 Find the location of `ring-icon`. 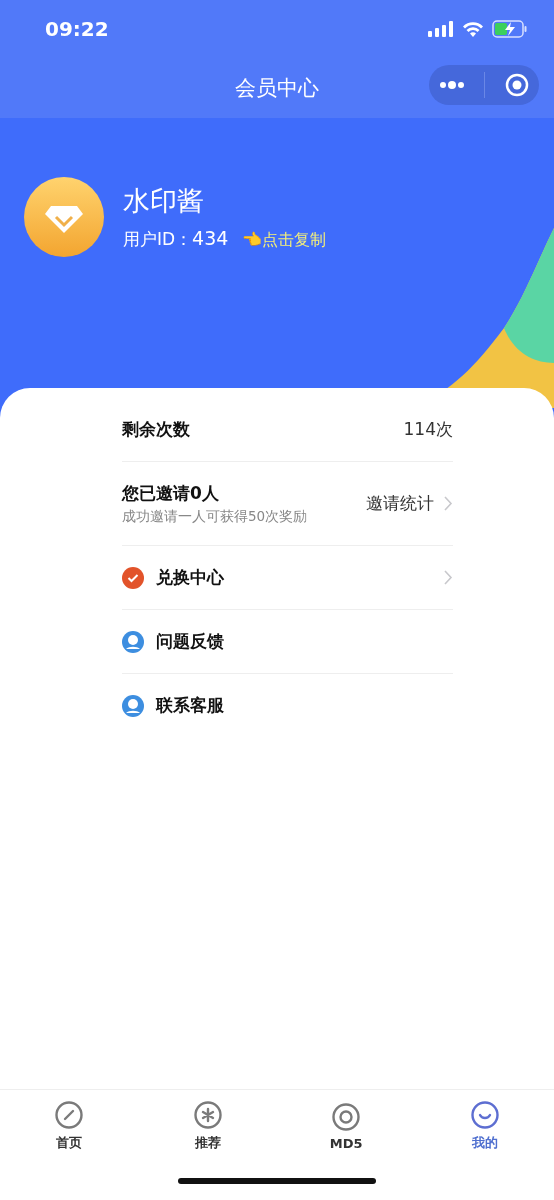

ring-icon is located at coordinates (346, 1116).